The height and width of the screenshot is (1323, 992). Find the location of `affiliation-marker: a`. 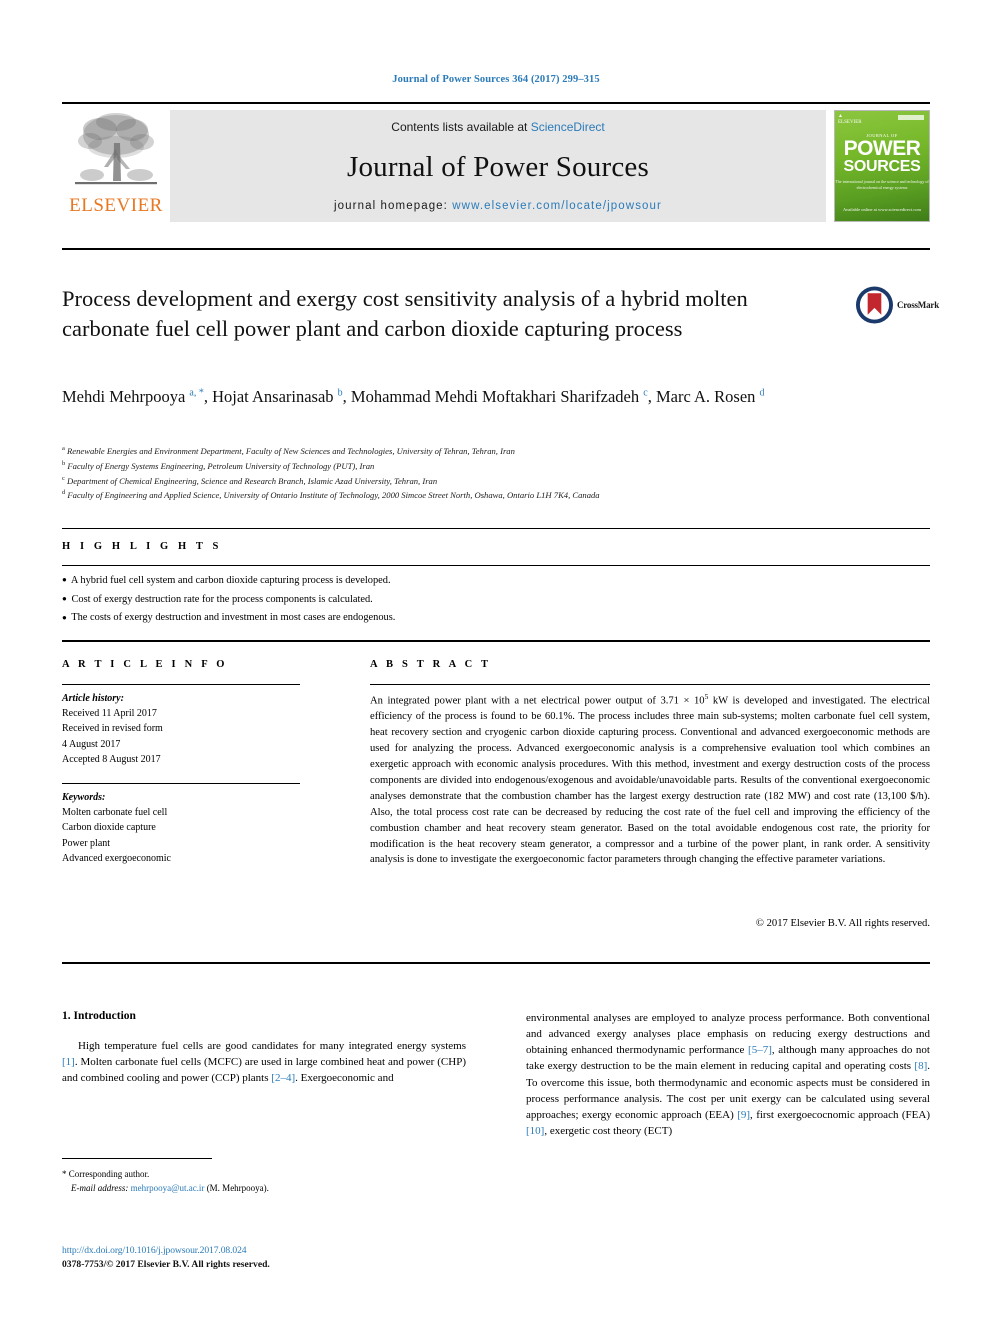

affiliation-marker: a is located at coordinates (63, 448).